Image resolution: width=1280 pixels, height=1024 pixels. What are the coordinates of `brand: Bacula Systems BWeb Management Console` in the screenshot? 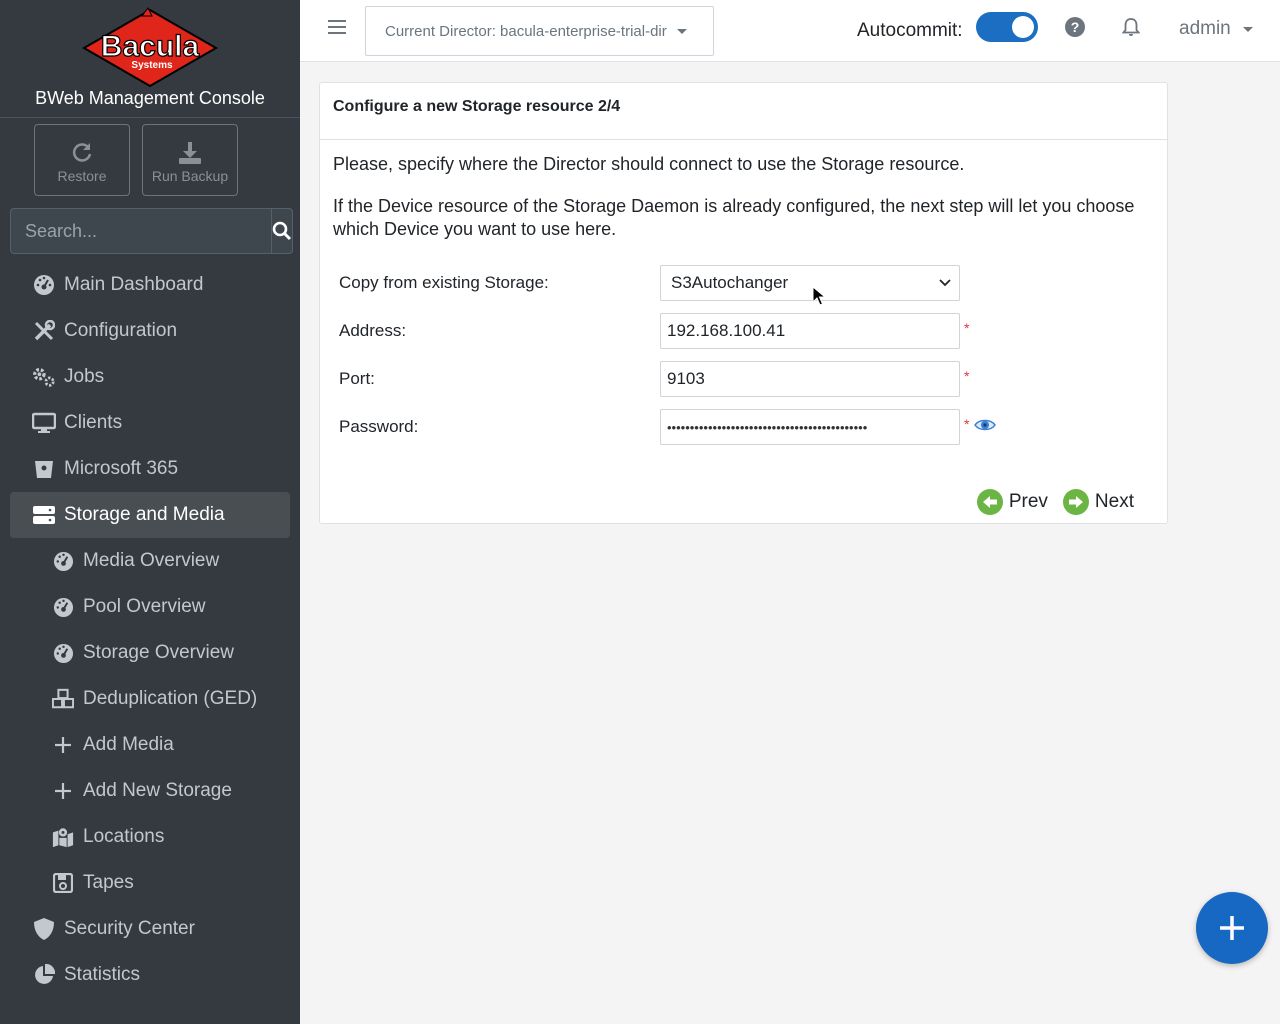 It's located at (150, 59).